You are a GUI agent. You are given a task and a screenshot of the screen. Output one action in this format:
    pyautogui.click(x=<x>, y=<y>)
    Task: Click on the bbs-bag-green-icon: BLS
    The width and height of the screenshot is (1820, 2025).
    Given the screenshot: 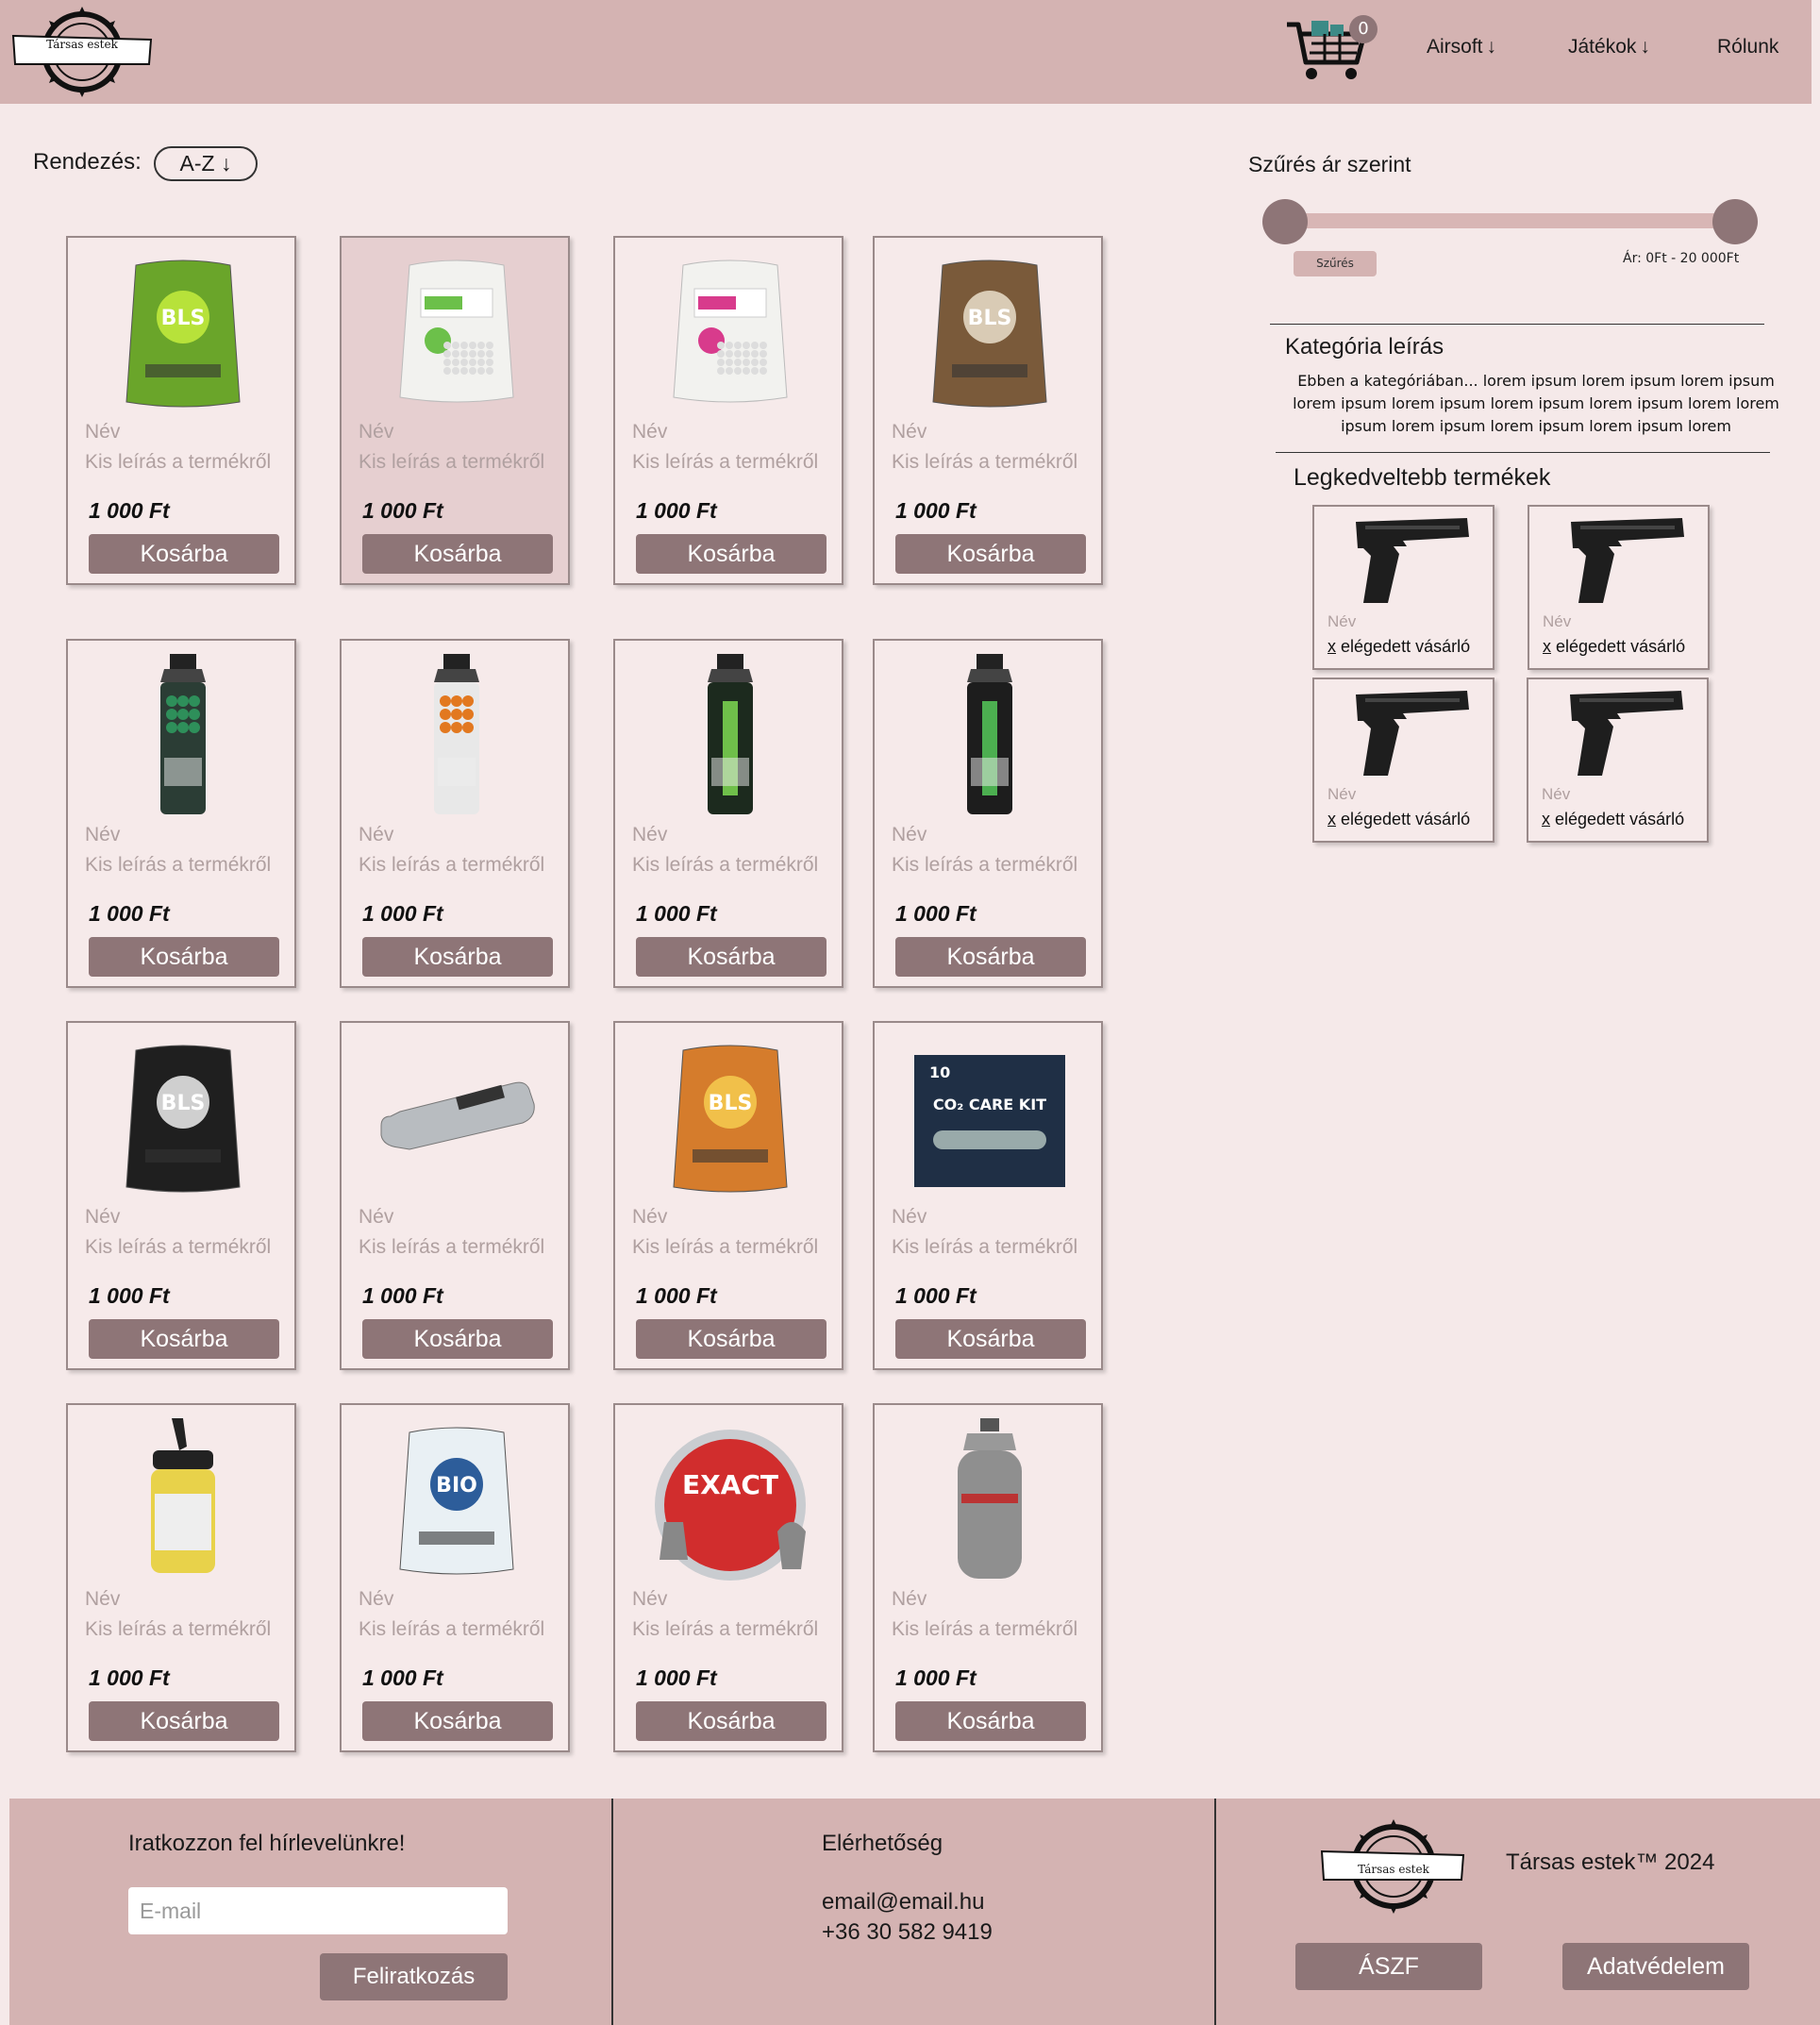 What is the action you would take?
    pyautogui.click(x=183, y=333)
    